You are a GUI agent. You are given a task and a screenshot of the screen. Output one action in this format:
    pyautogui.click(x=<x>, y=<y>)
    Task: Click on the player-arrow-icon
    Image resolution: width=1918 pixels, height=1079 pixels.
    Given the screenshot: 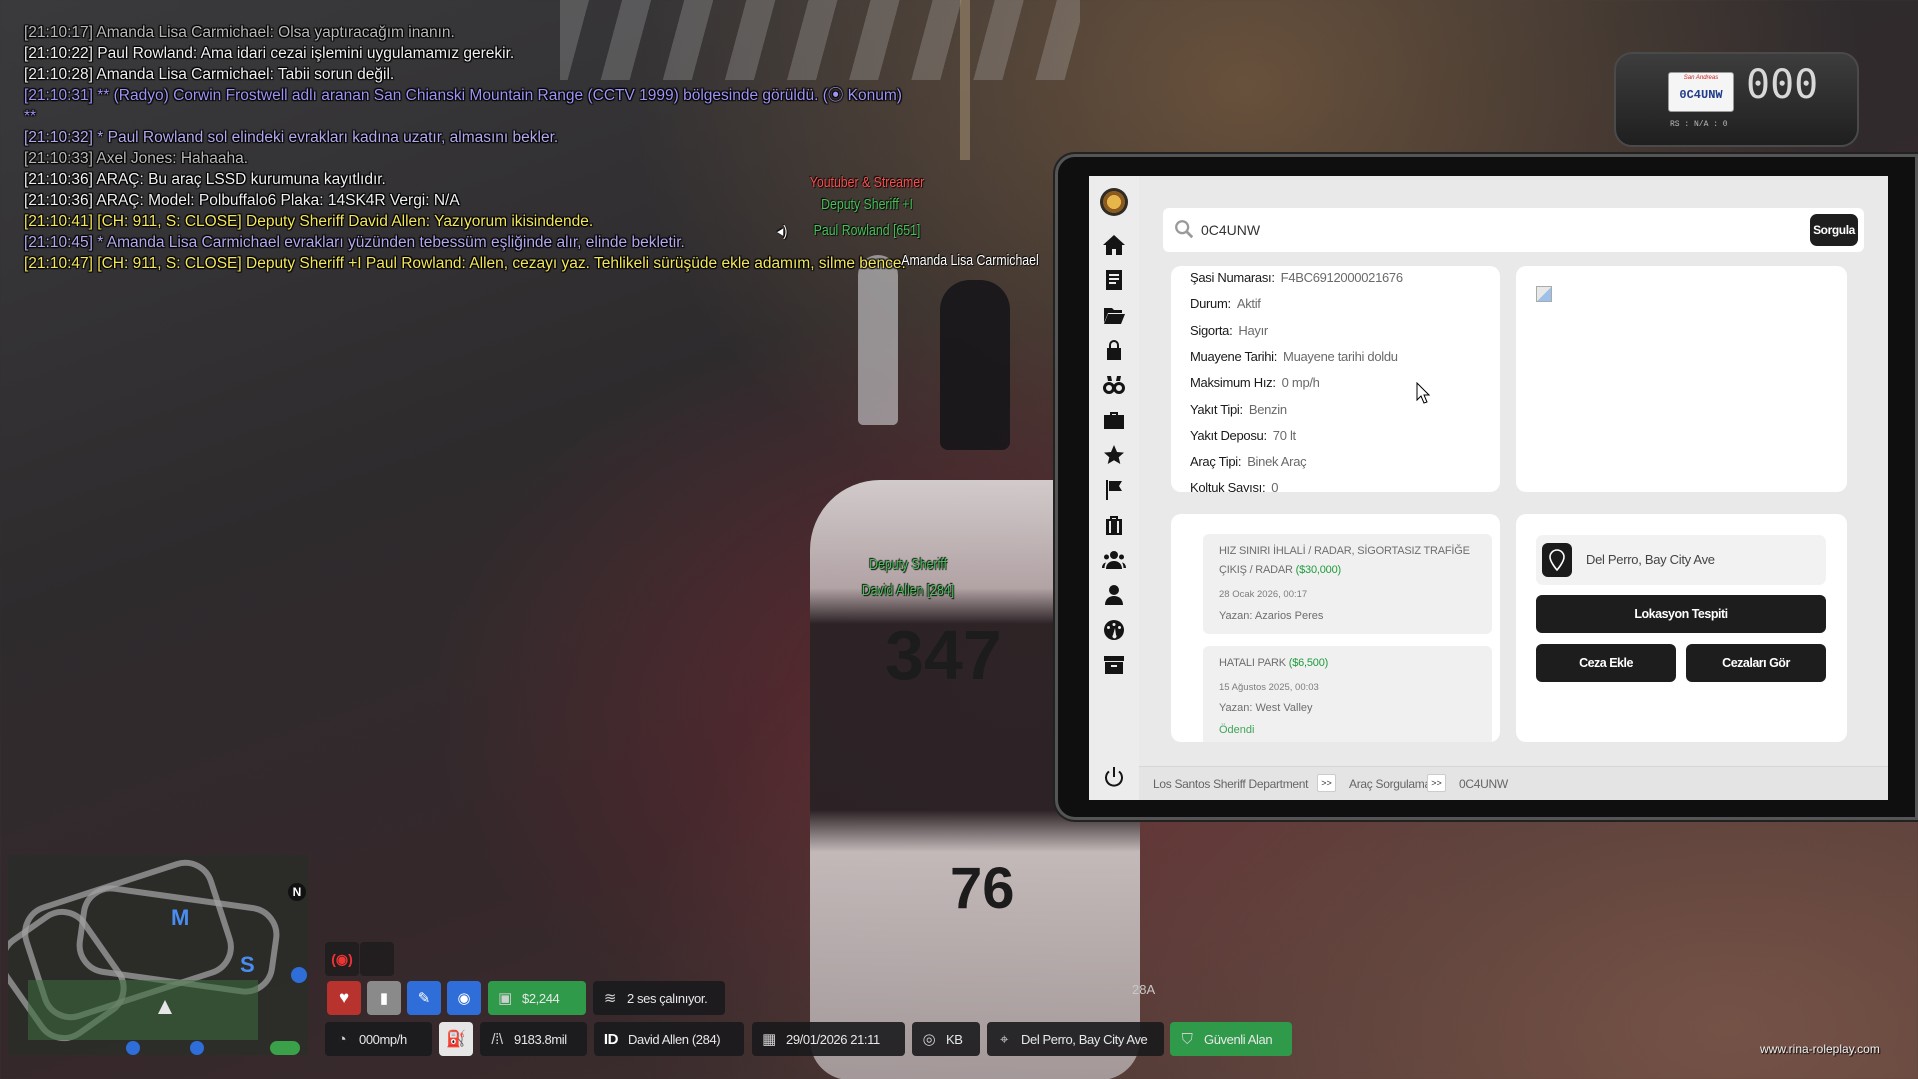 What is the action you would take?
    pyautogui.click(x=165, y=1007)
    